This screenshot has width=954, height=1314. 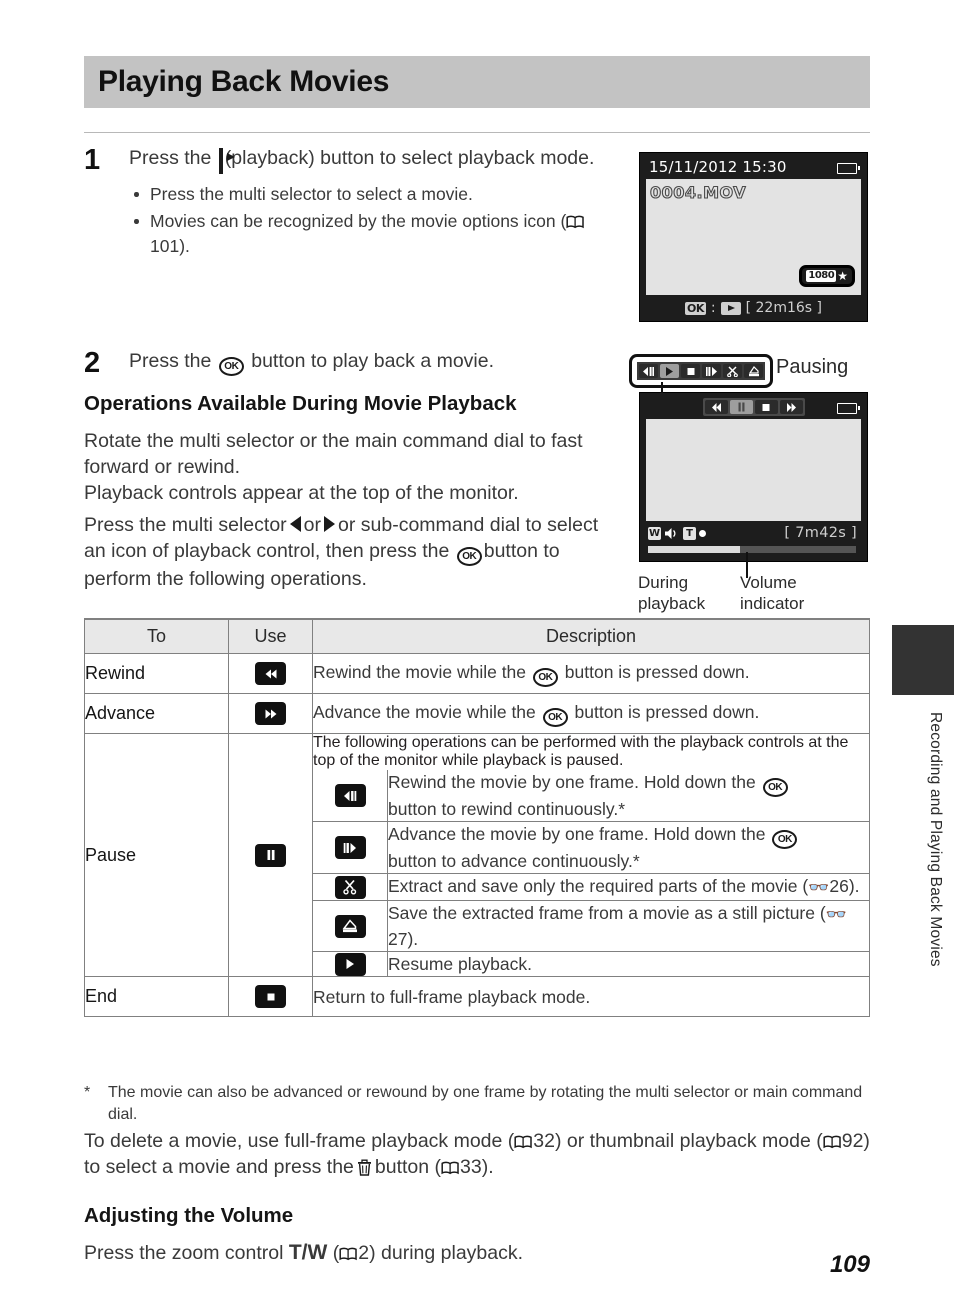 I want to click on closing-d: button (, so click(x=408, y=1167).